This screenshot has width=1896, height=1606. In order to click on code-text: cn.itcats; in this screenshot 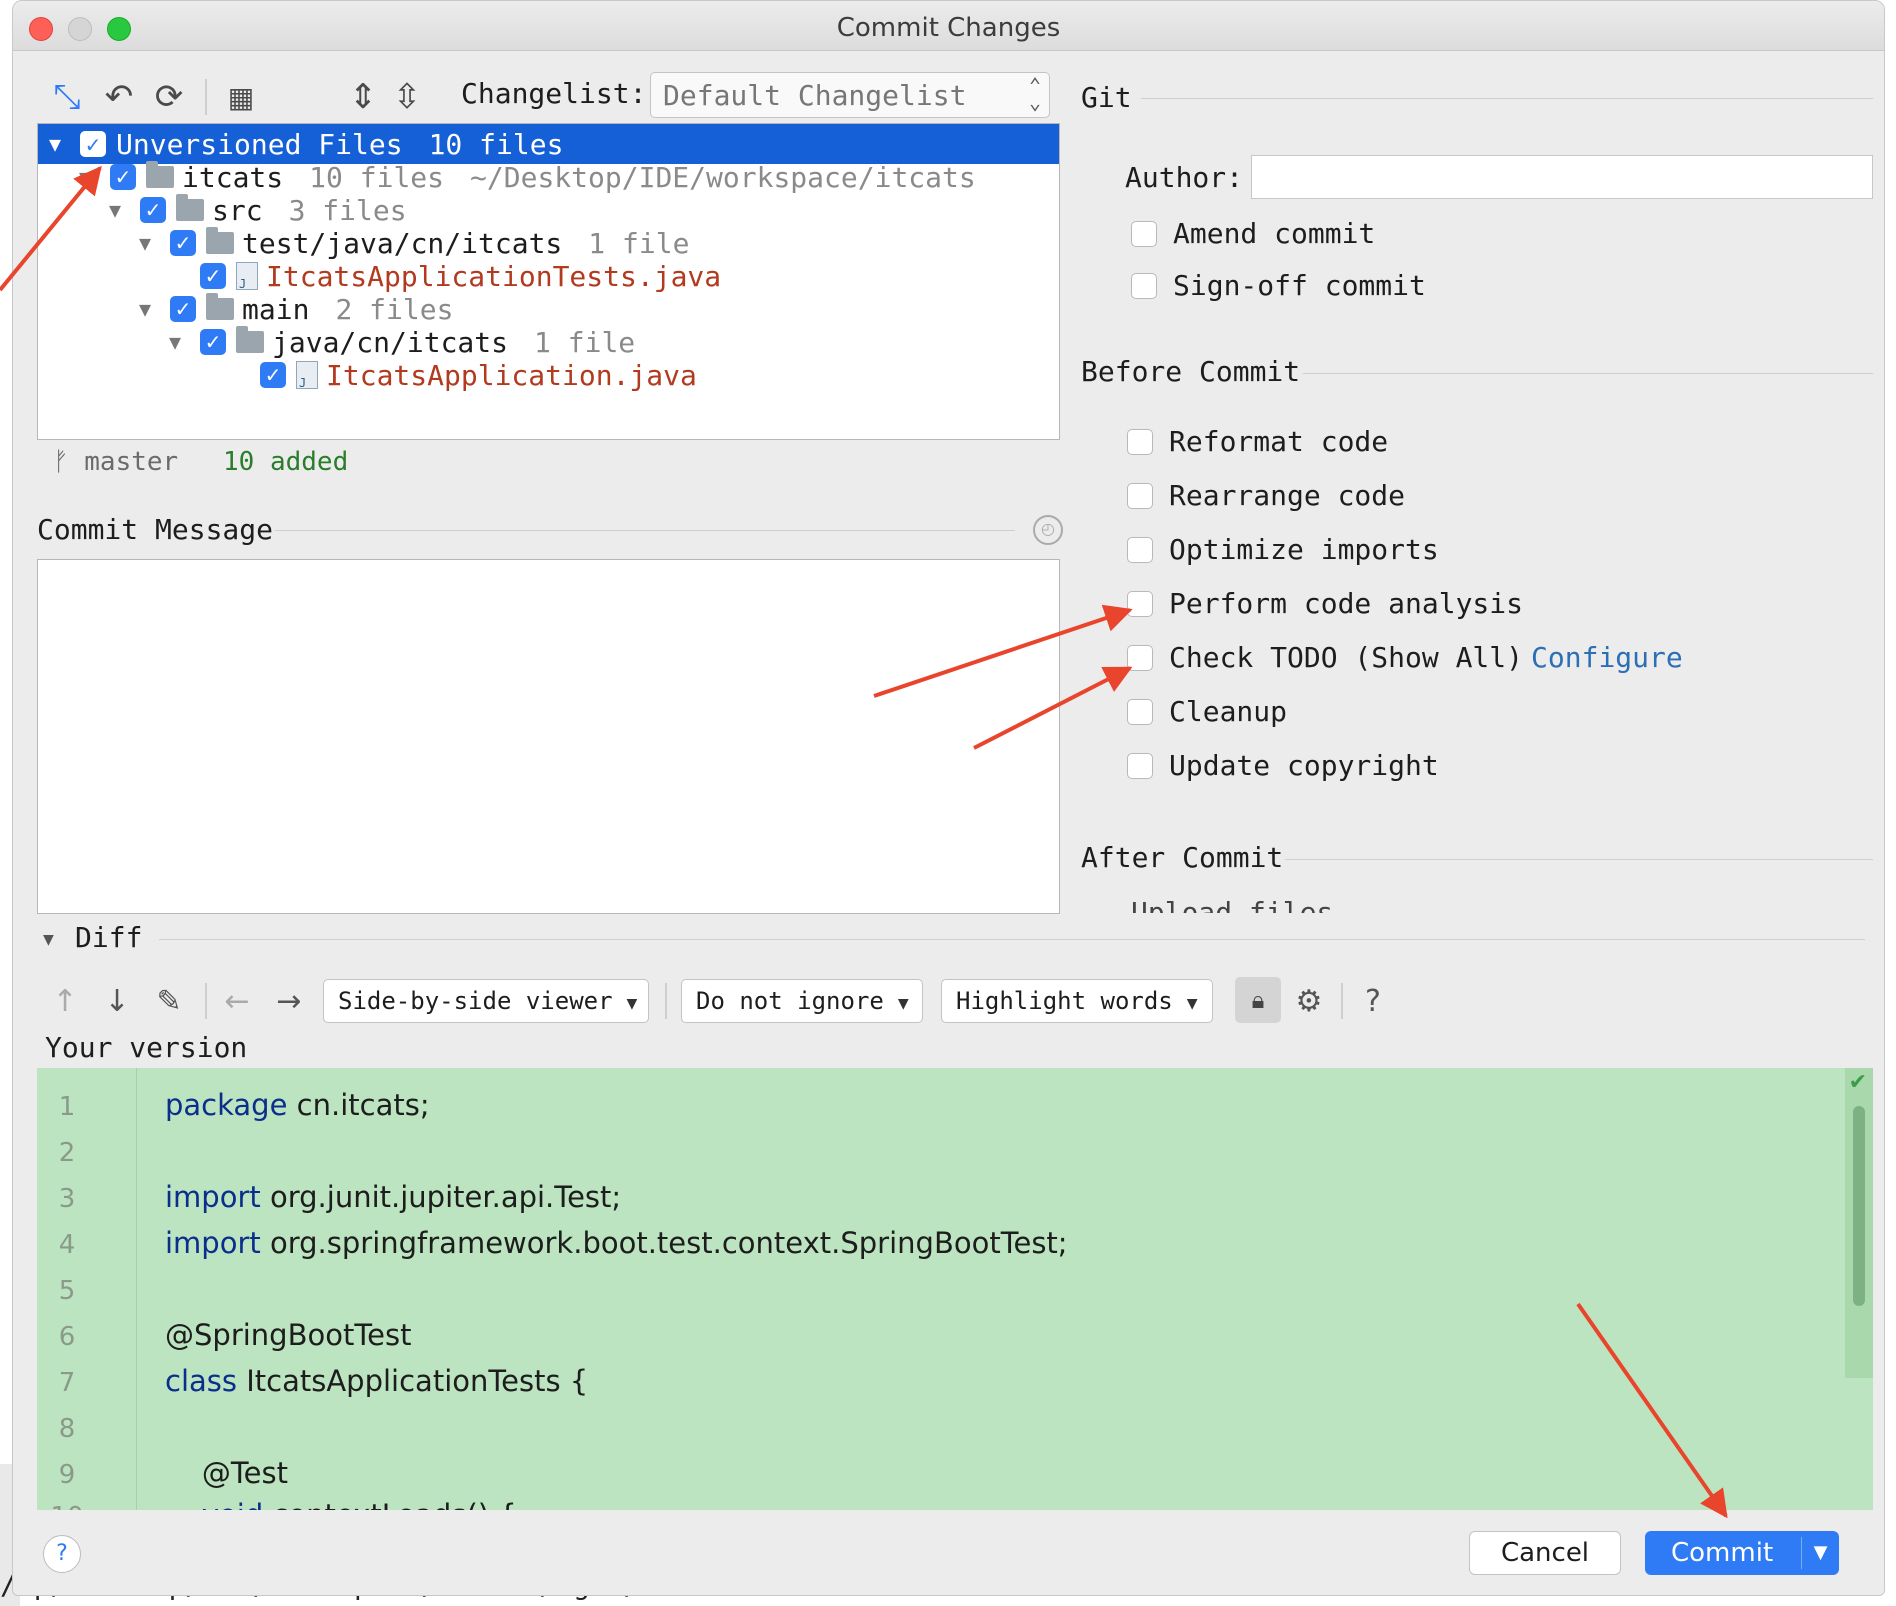, I will do `click(358, 1105)`.